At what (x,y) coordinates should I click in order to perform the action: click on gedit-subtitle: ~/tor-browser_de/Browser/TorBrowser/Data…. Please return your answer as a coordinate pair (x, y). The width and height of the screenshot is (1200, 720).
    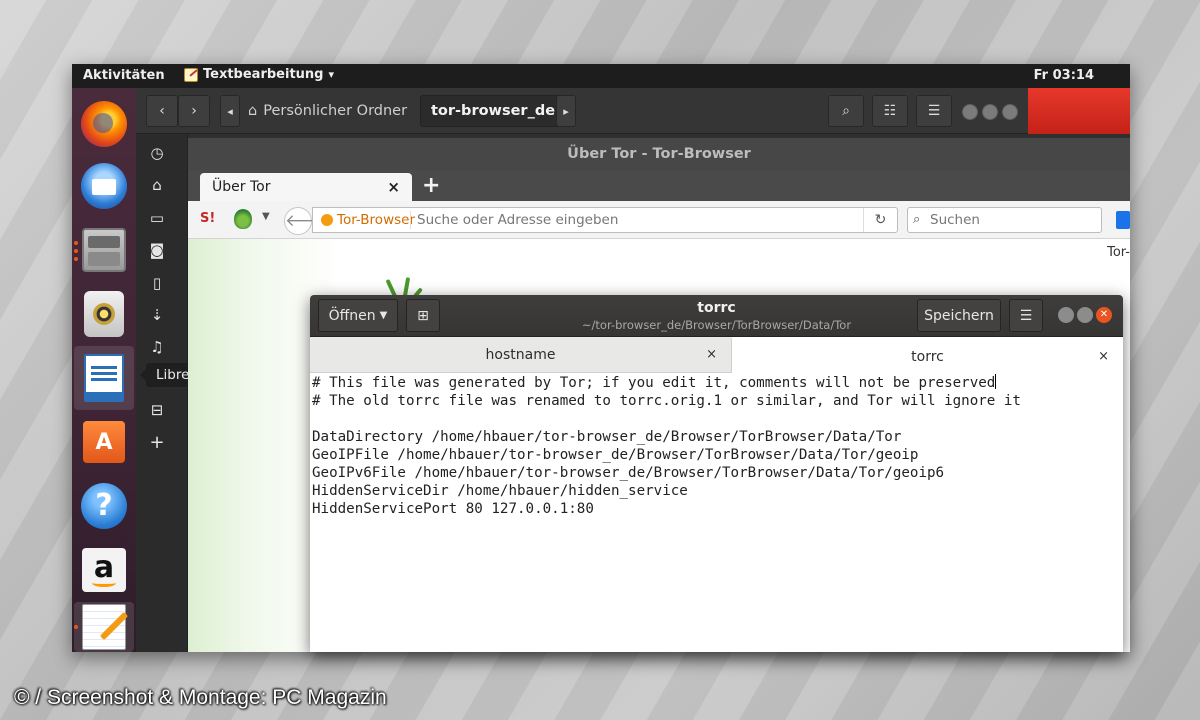
    Looking at the image, I should click on (716, 325).